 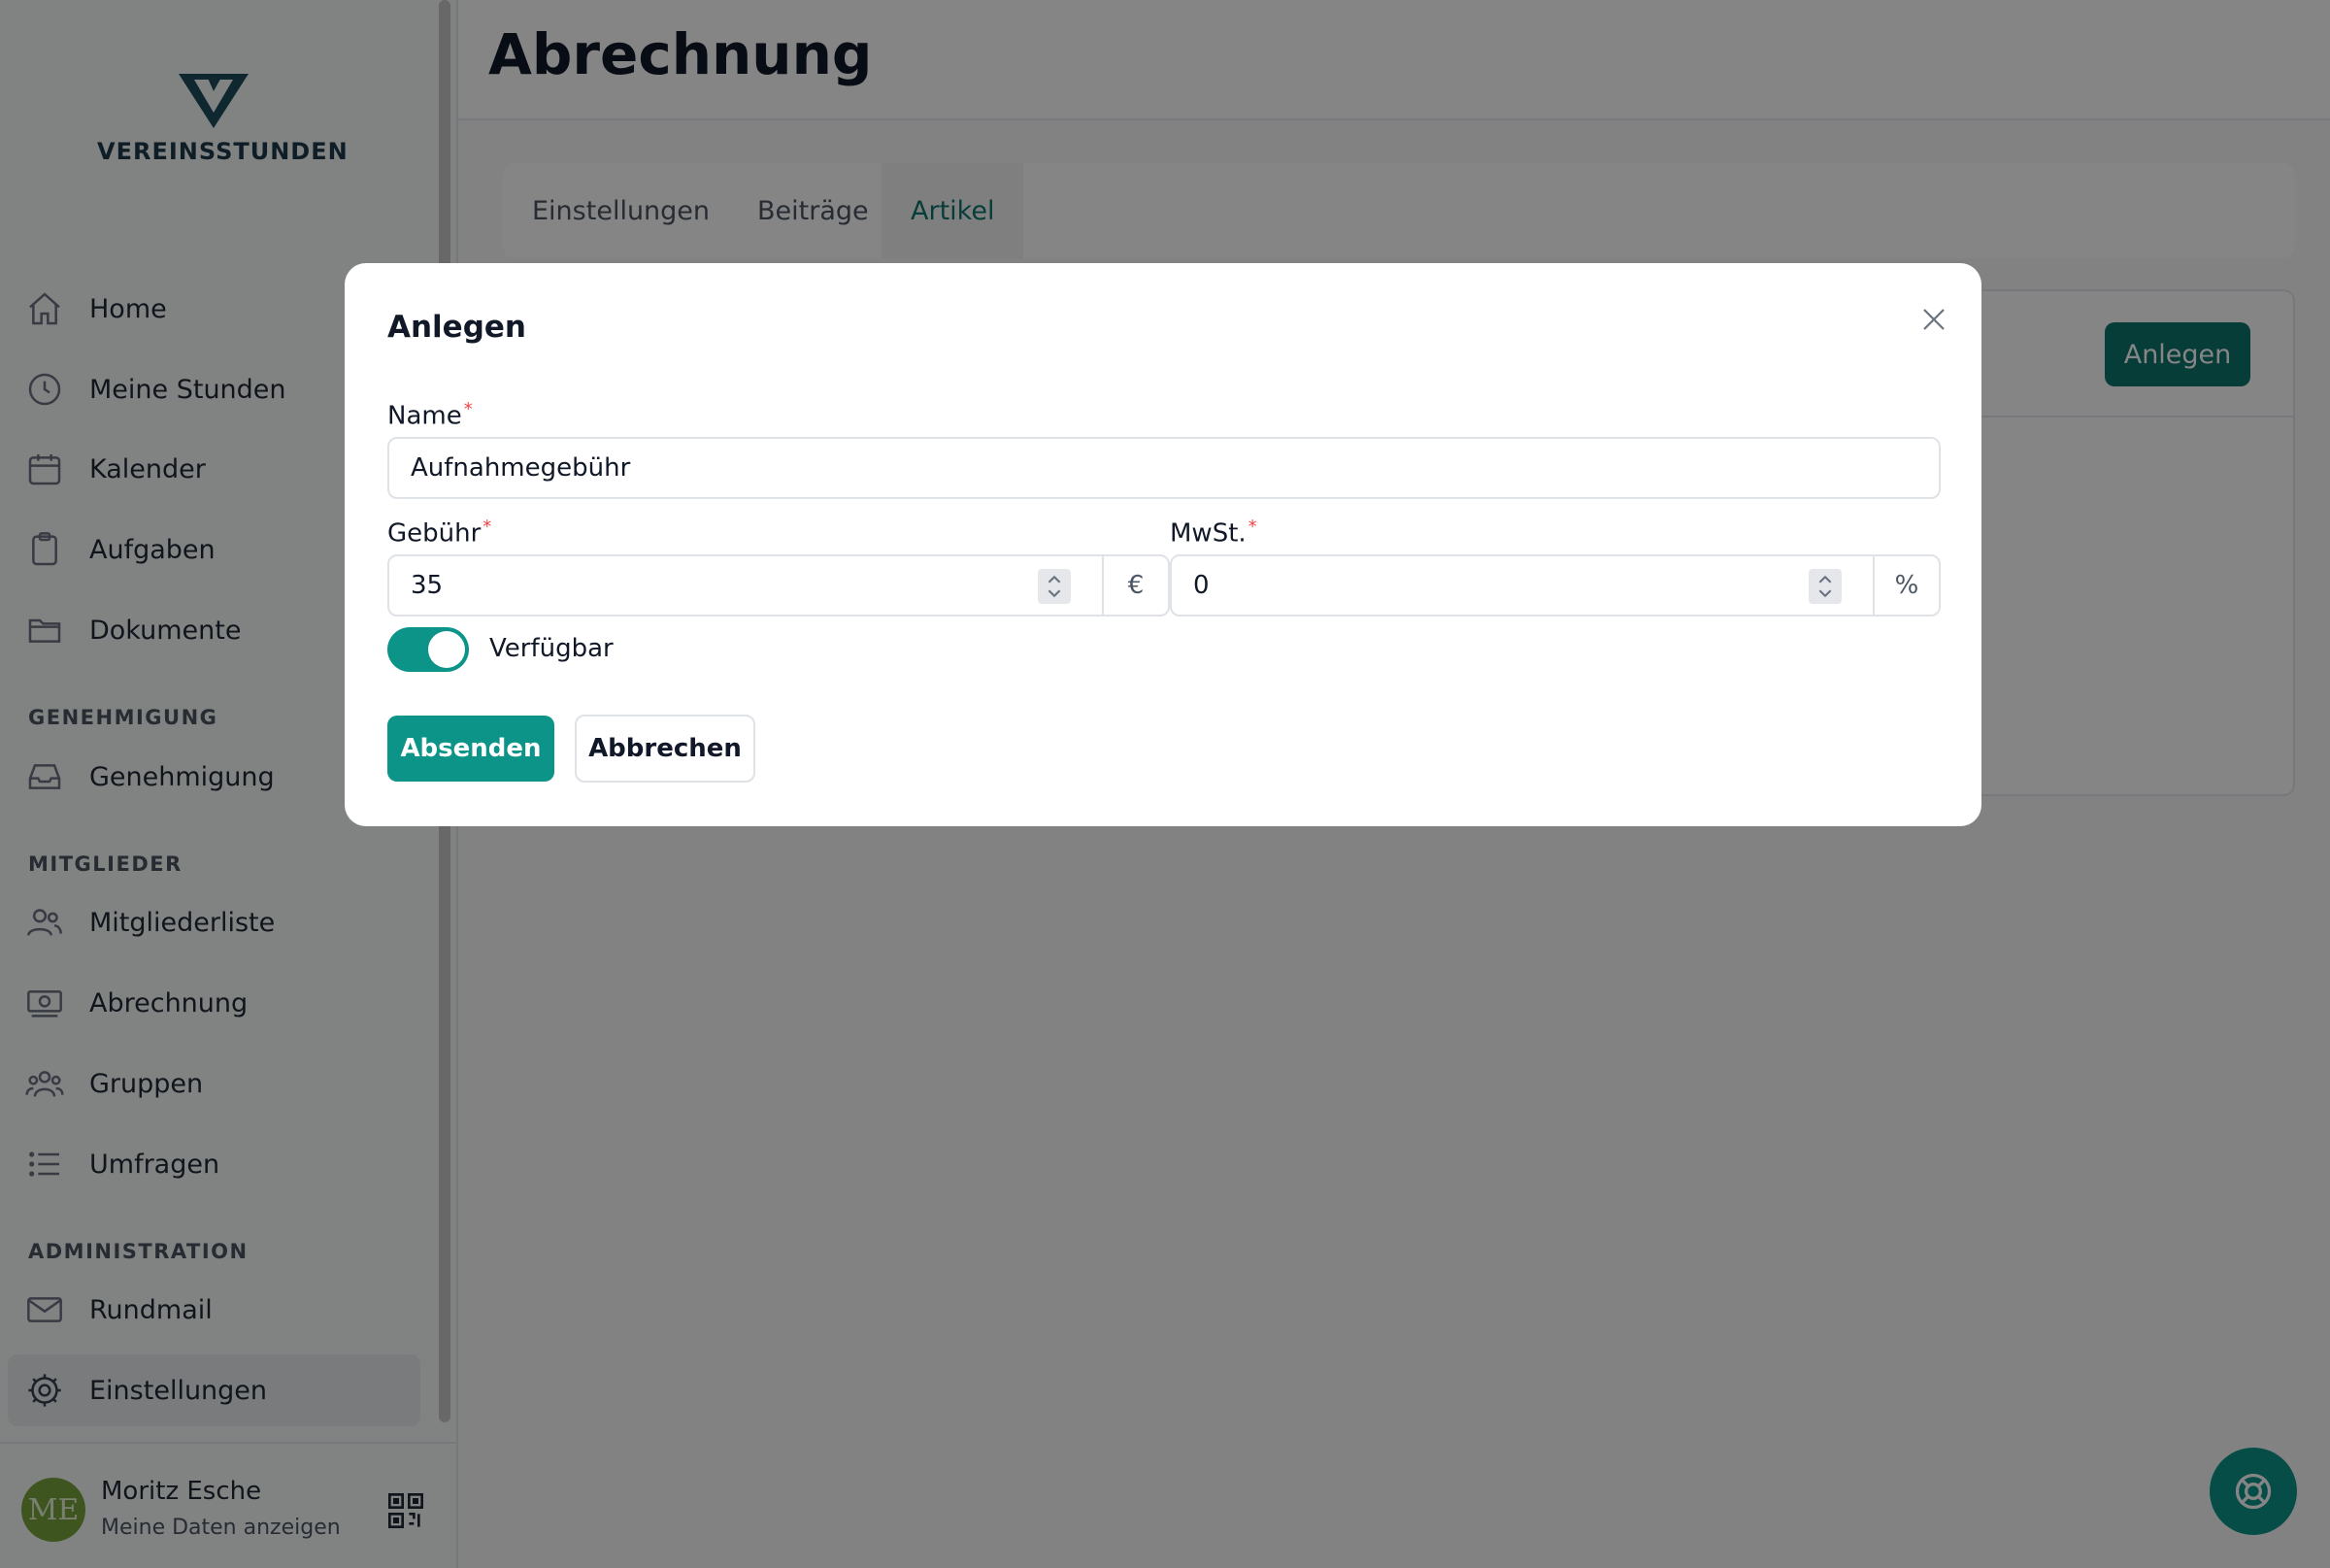 What do you see at coordinates (1201, 585) in the screenshot?
I see `vat-input-value: 0` at bounding box center [1201, 585].